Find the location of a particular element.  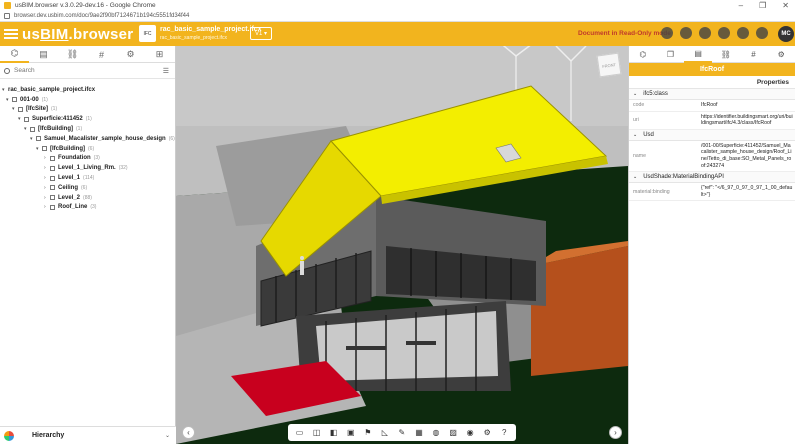

tab-tree: ⌬ is located at coordinates (643, 54).